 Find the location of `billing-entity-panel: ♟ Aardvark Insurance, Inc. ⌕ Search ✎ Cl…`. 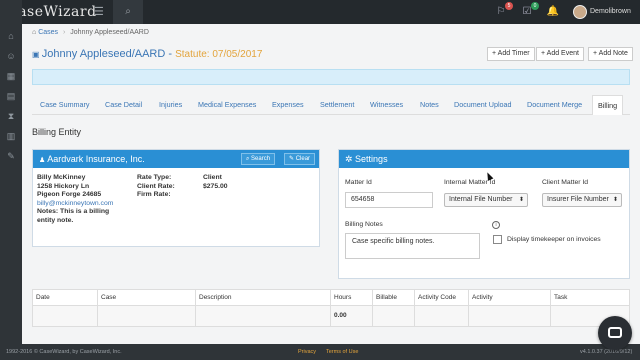

billing-entity-panel: ♟ Aardvark Insurance, Inc. ⌕ Search ✎ Cl… is located at coordinates (176, 198).